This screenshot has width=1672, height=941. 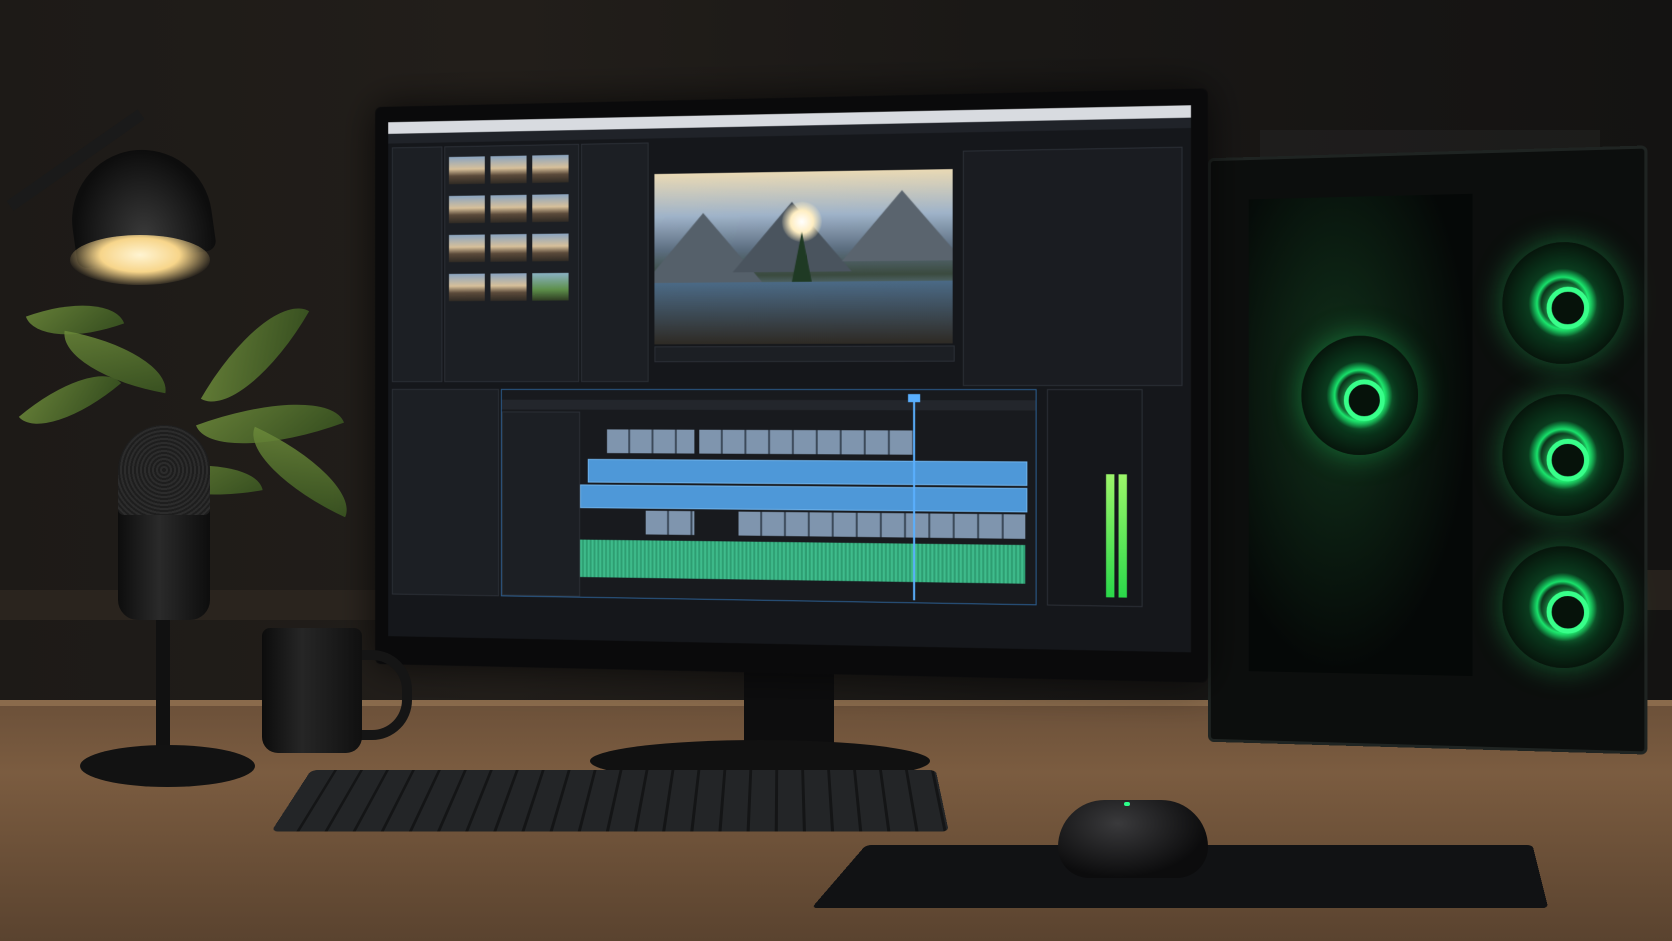 What do you see at coordinates (610, 801) in the screenshot?
I see `keyboard-icon` at bounding box center [610, 801].